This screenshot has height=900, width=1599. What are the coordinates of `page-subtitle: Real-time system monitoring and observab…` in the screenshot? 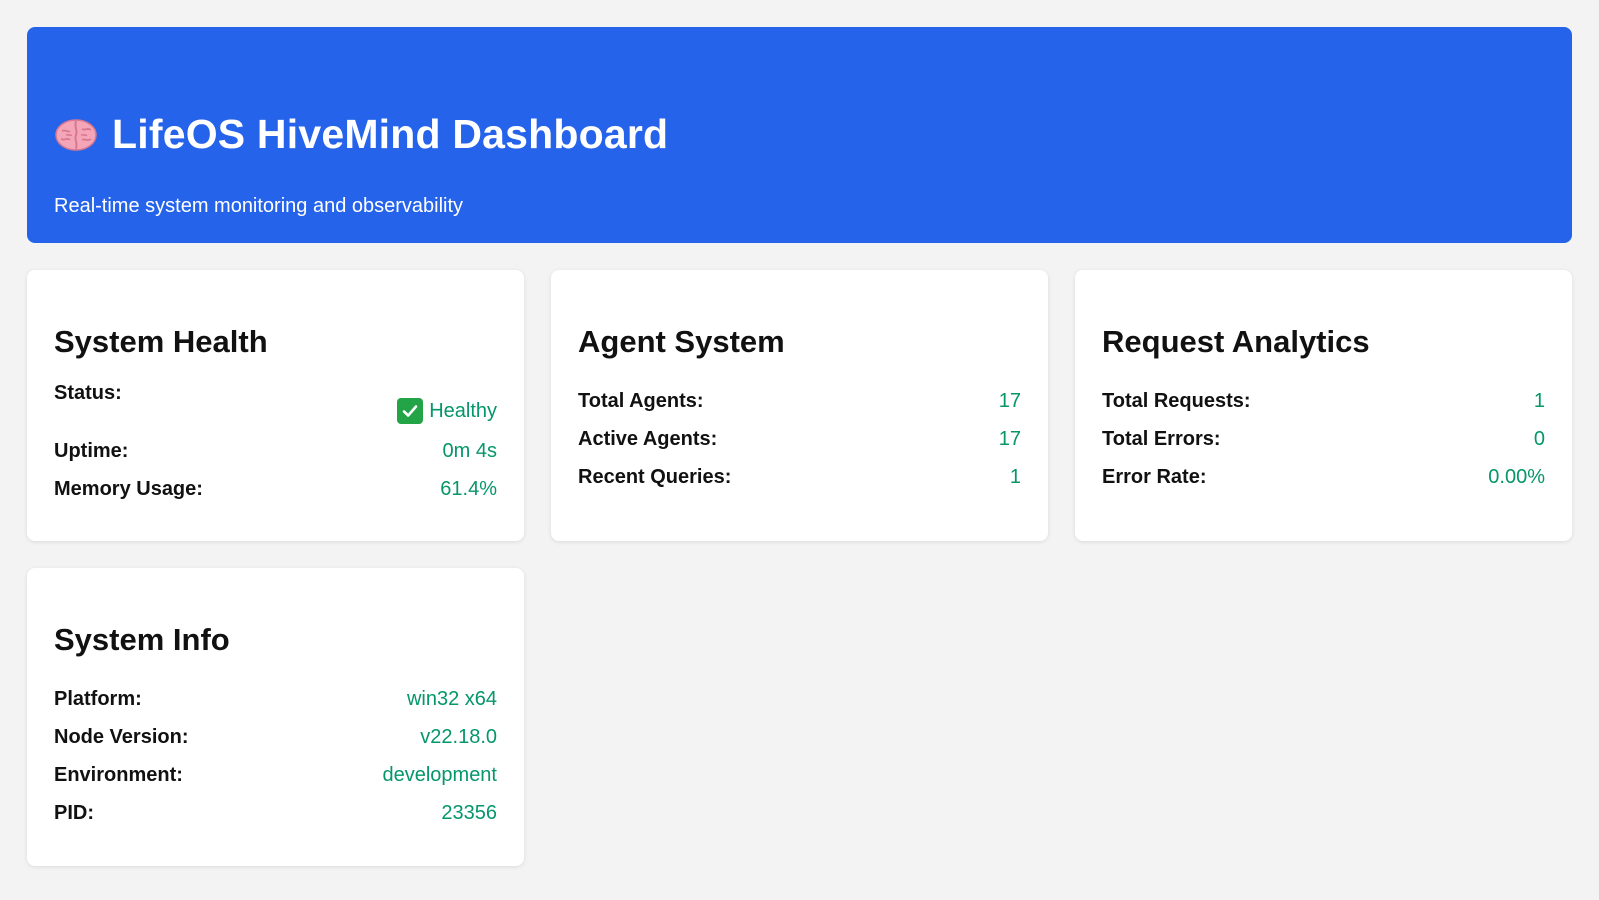 It's located at (259, 206).